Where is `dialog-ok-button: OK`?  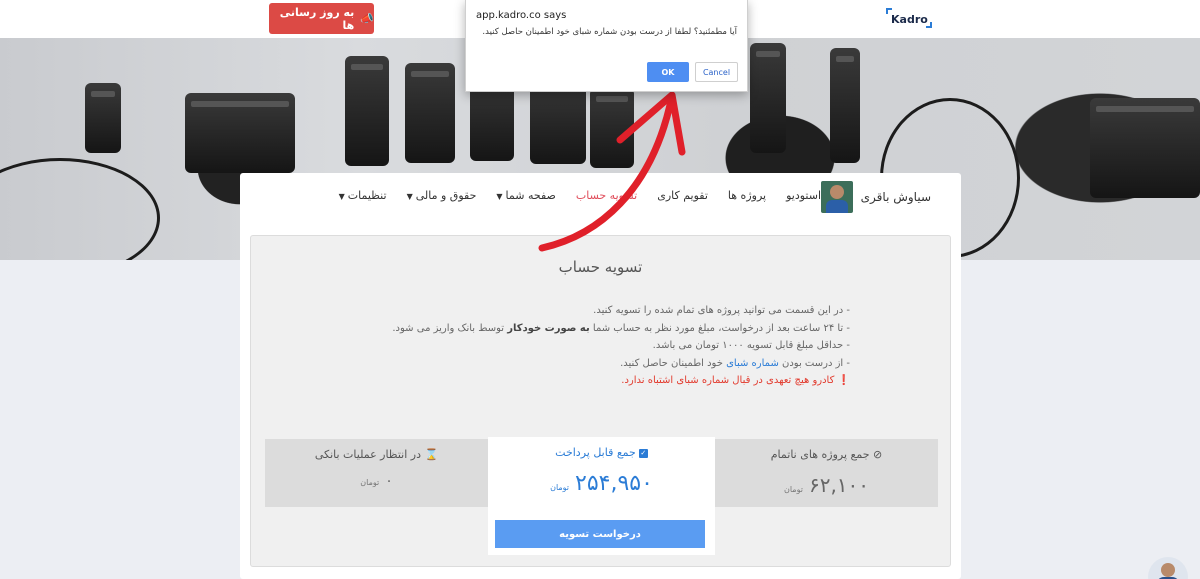
dialog-ok-button: OK is located at coordinates (668, 72).